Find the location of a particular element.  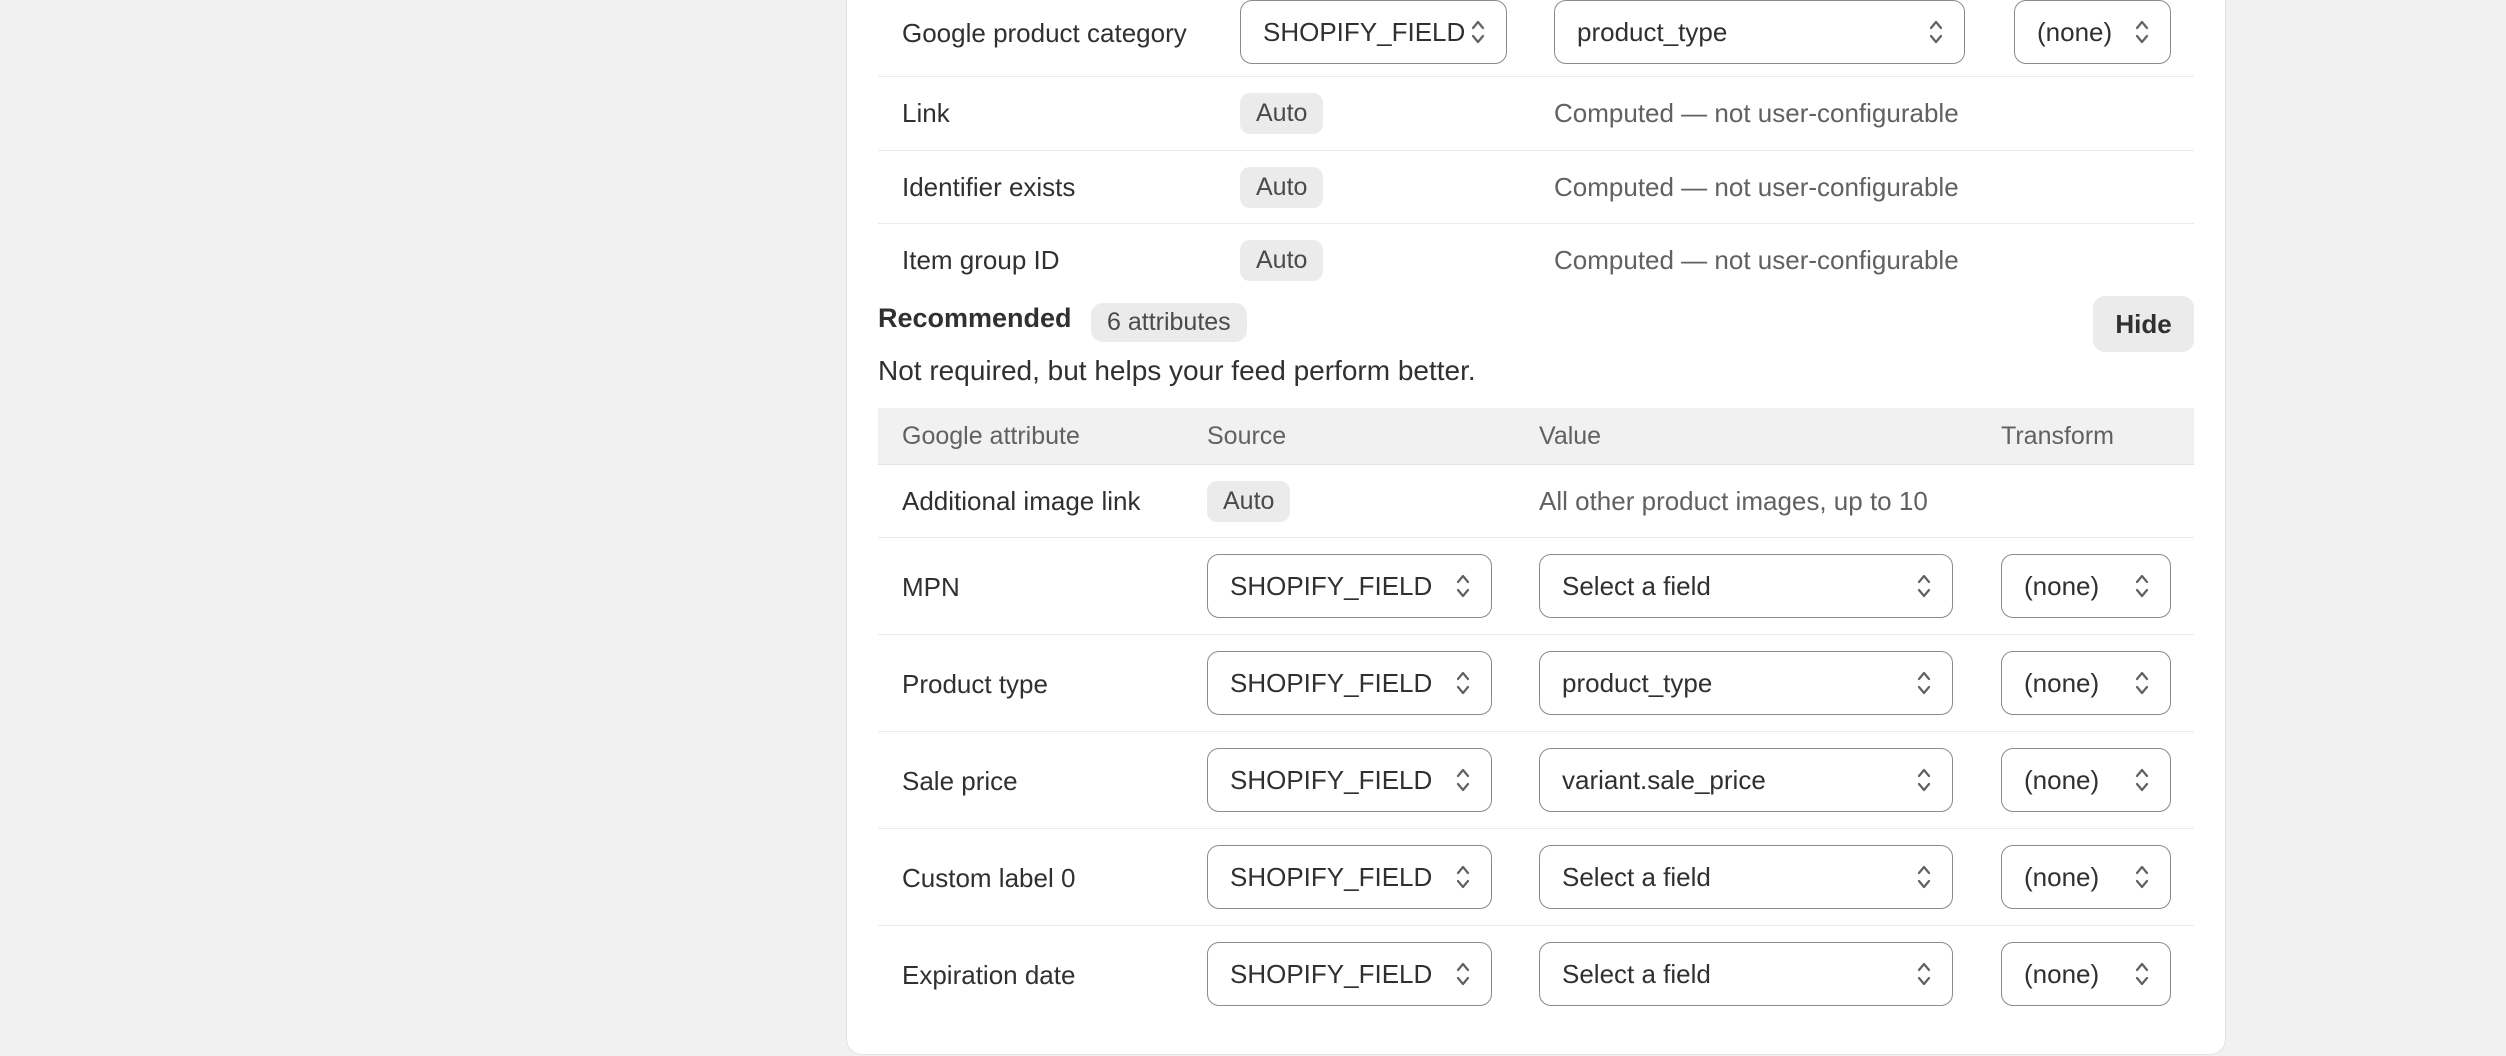

attribute-count-badge: 6 attributes is located at coordinates (1169, 322).